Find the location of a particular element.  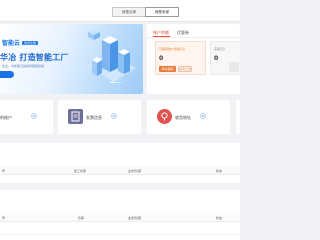

banner-logo-tag: 免费注册 is located at coordinates (30, 42).